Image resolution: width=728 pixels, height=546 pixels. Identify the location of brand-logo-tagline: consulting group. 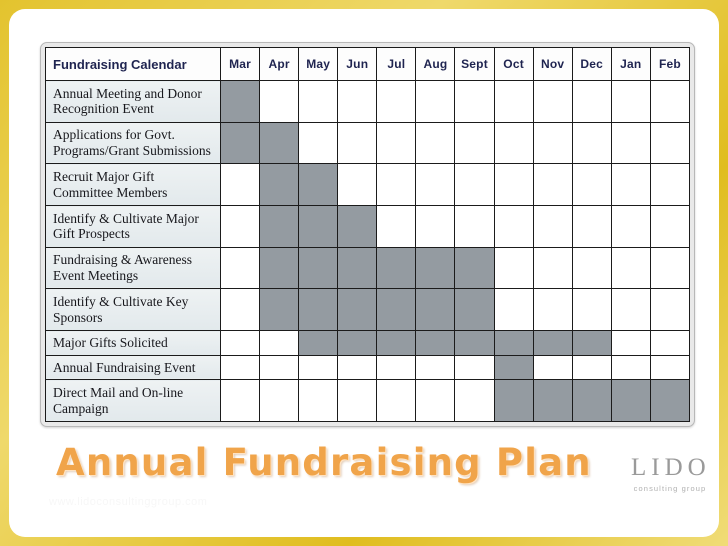
(670, 489).